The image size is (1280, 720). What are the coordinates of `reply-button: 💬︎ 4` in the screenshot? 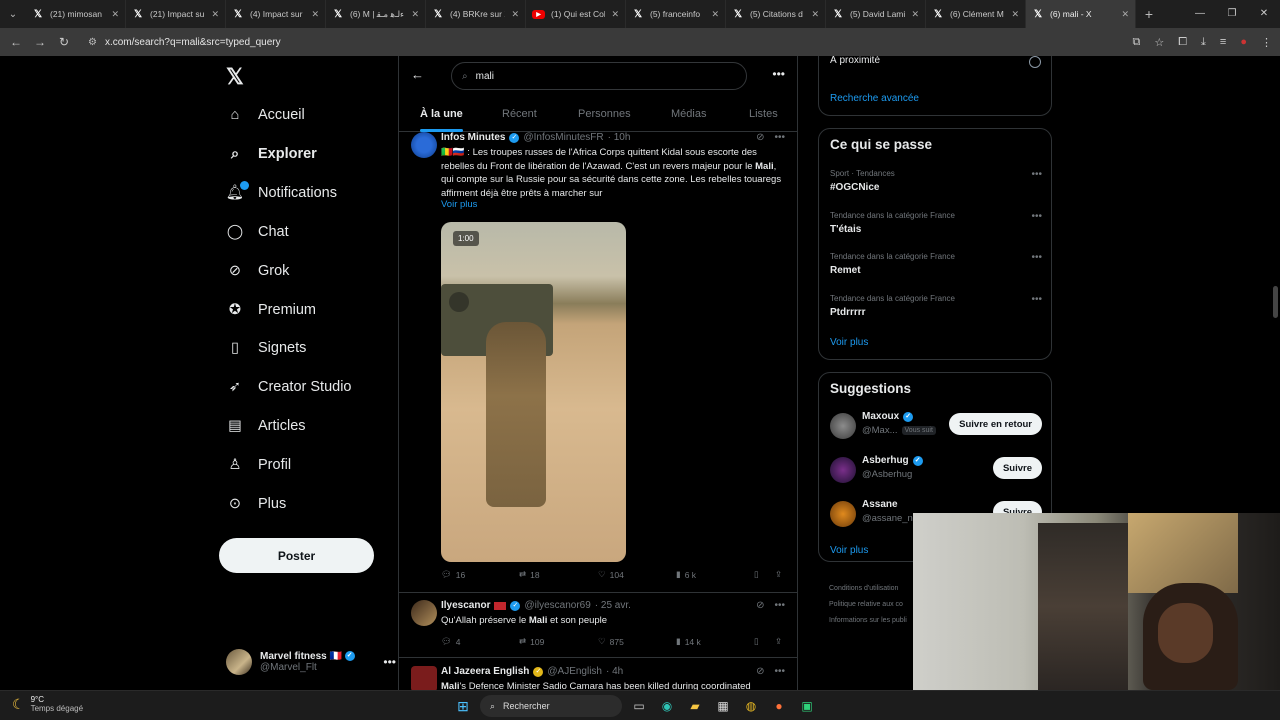 It's located at (451, 641).